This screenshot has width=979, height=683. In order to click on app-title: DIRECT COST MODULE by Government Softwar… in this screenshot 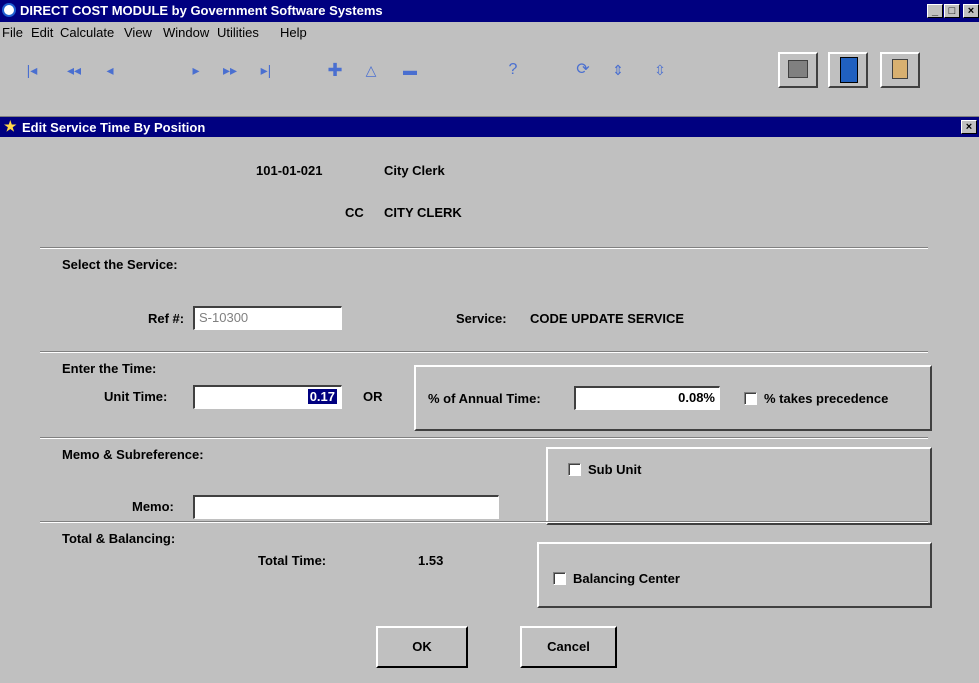, I will do `click(201, 10)`.